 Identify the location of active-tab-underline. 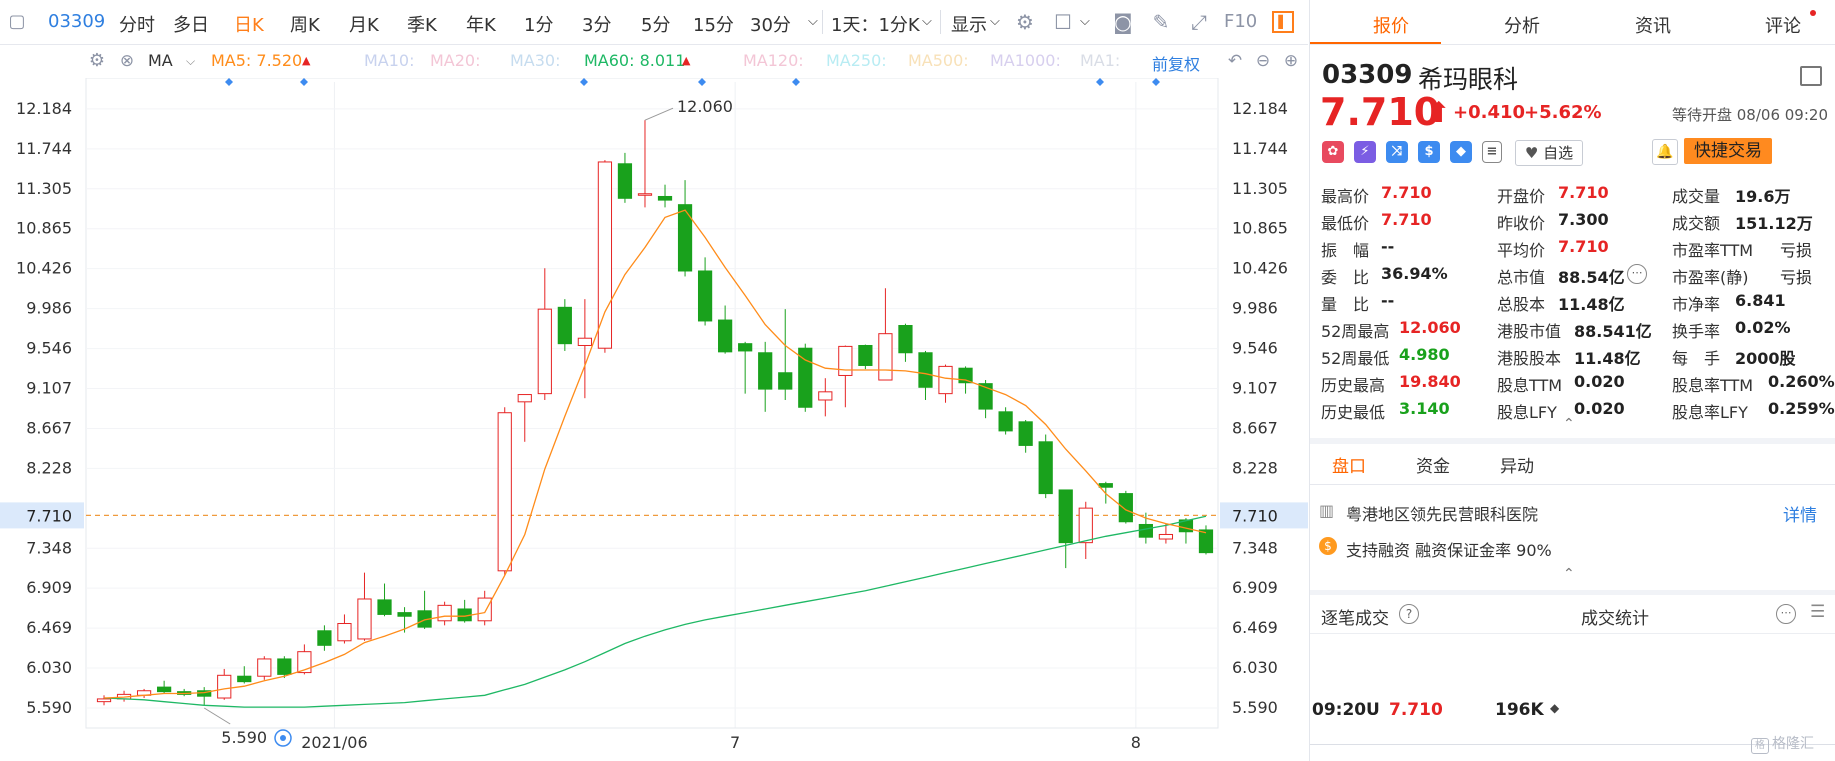
(1375, 43).